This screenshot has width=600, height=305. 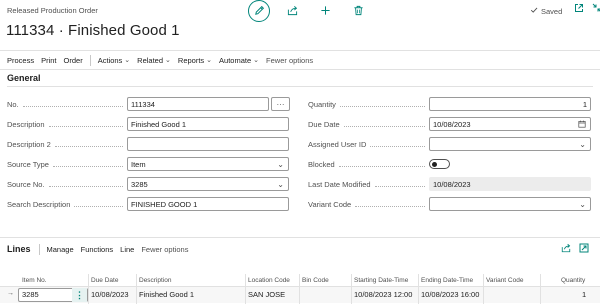 I want to click on collapse-icon, so click(x=596, y=9).